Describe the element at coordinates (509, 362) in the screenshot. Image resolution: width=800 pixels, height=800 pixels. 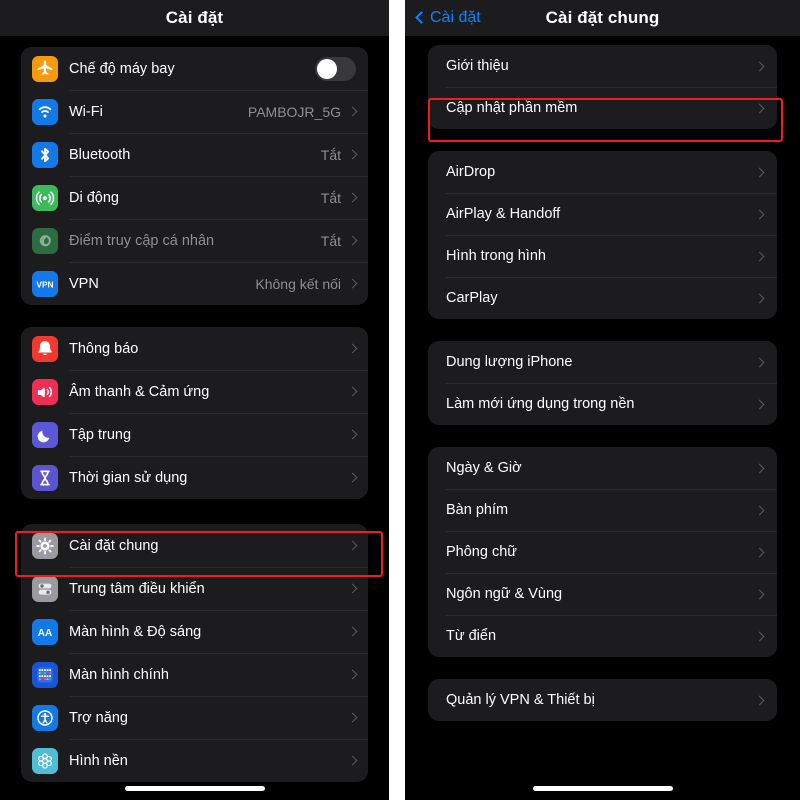
I see `settings-row-label: Dung lượng iPhone` at that location.